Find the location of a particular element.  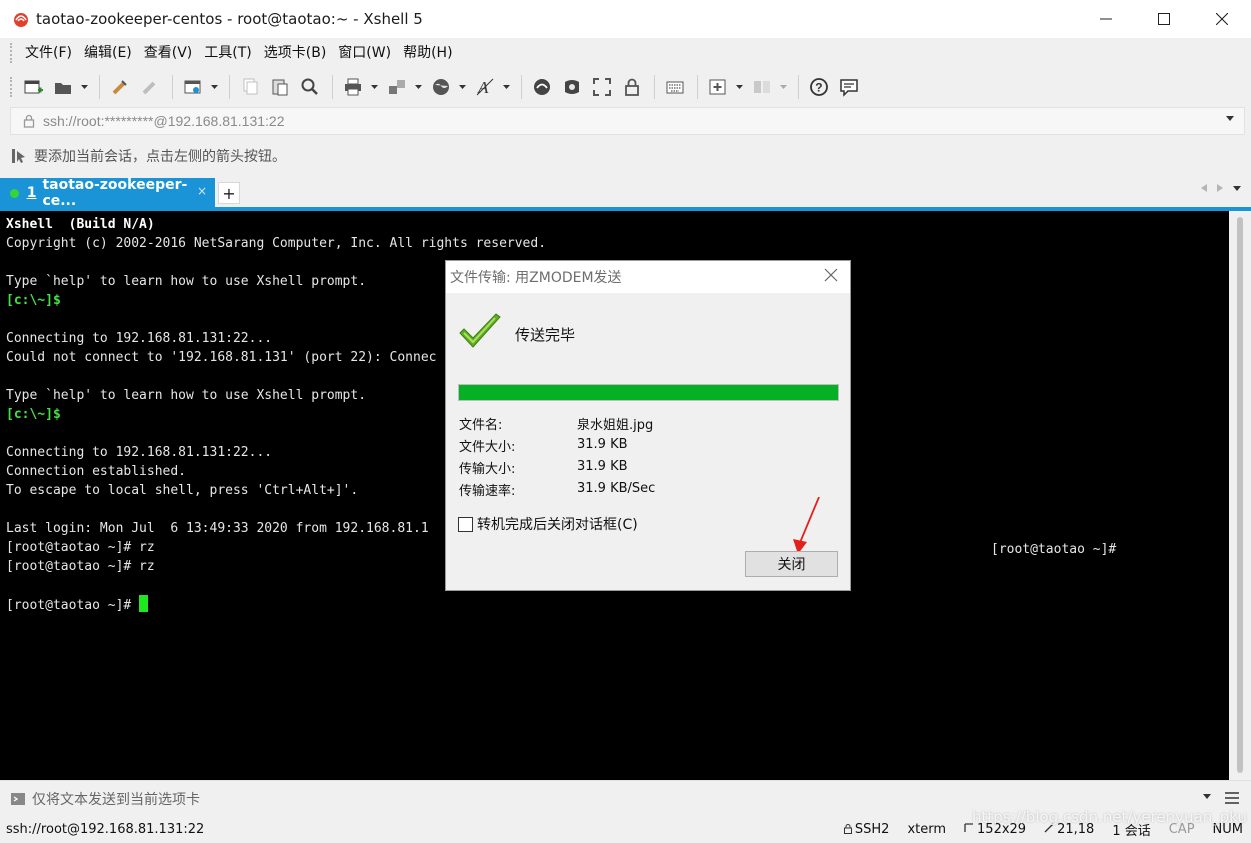

tab-session-1: 1 taotao-zookeeper-ce... × is located at coordinates (107, 193).